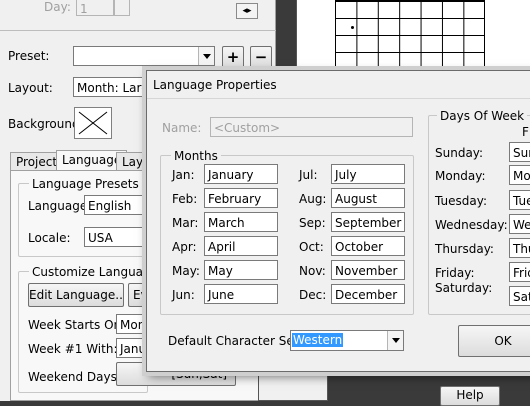 The height and width of the screenshot is (406, 530). What do you see at coordinates (519, 272) in the screenshot?
I see `day-input-friday: Frid` at bounding box center [519, 272].